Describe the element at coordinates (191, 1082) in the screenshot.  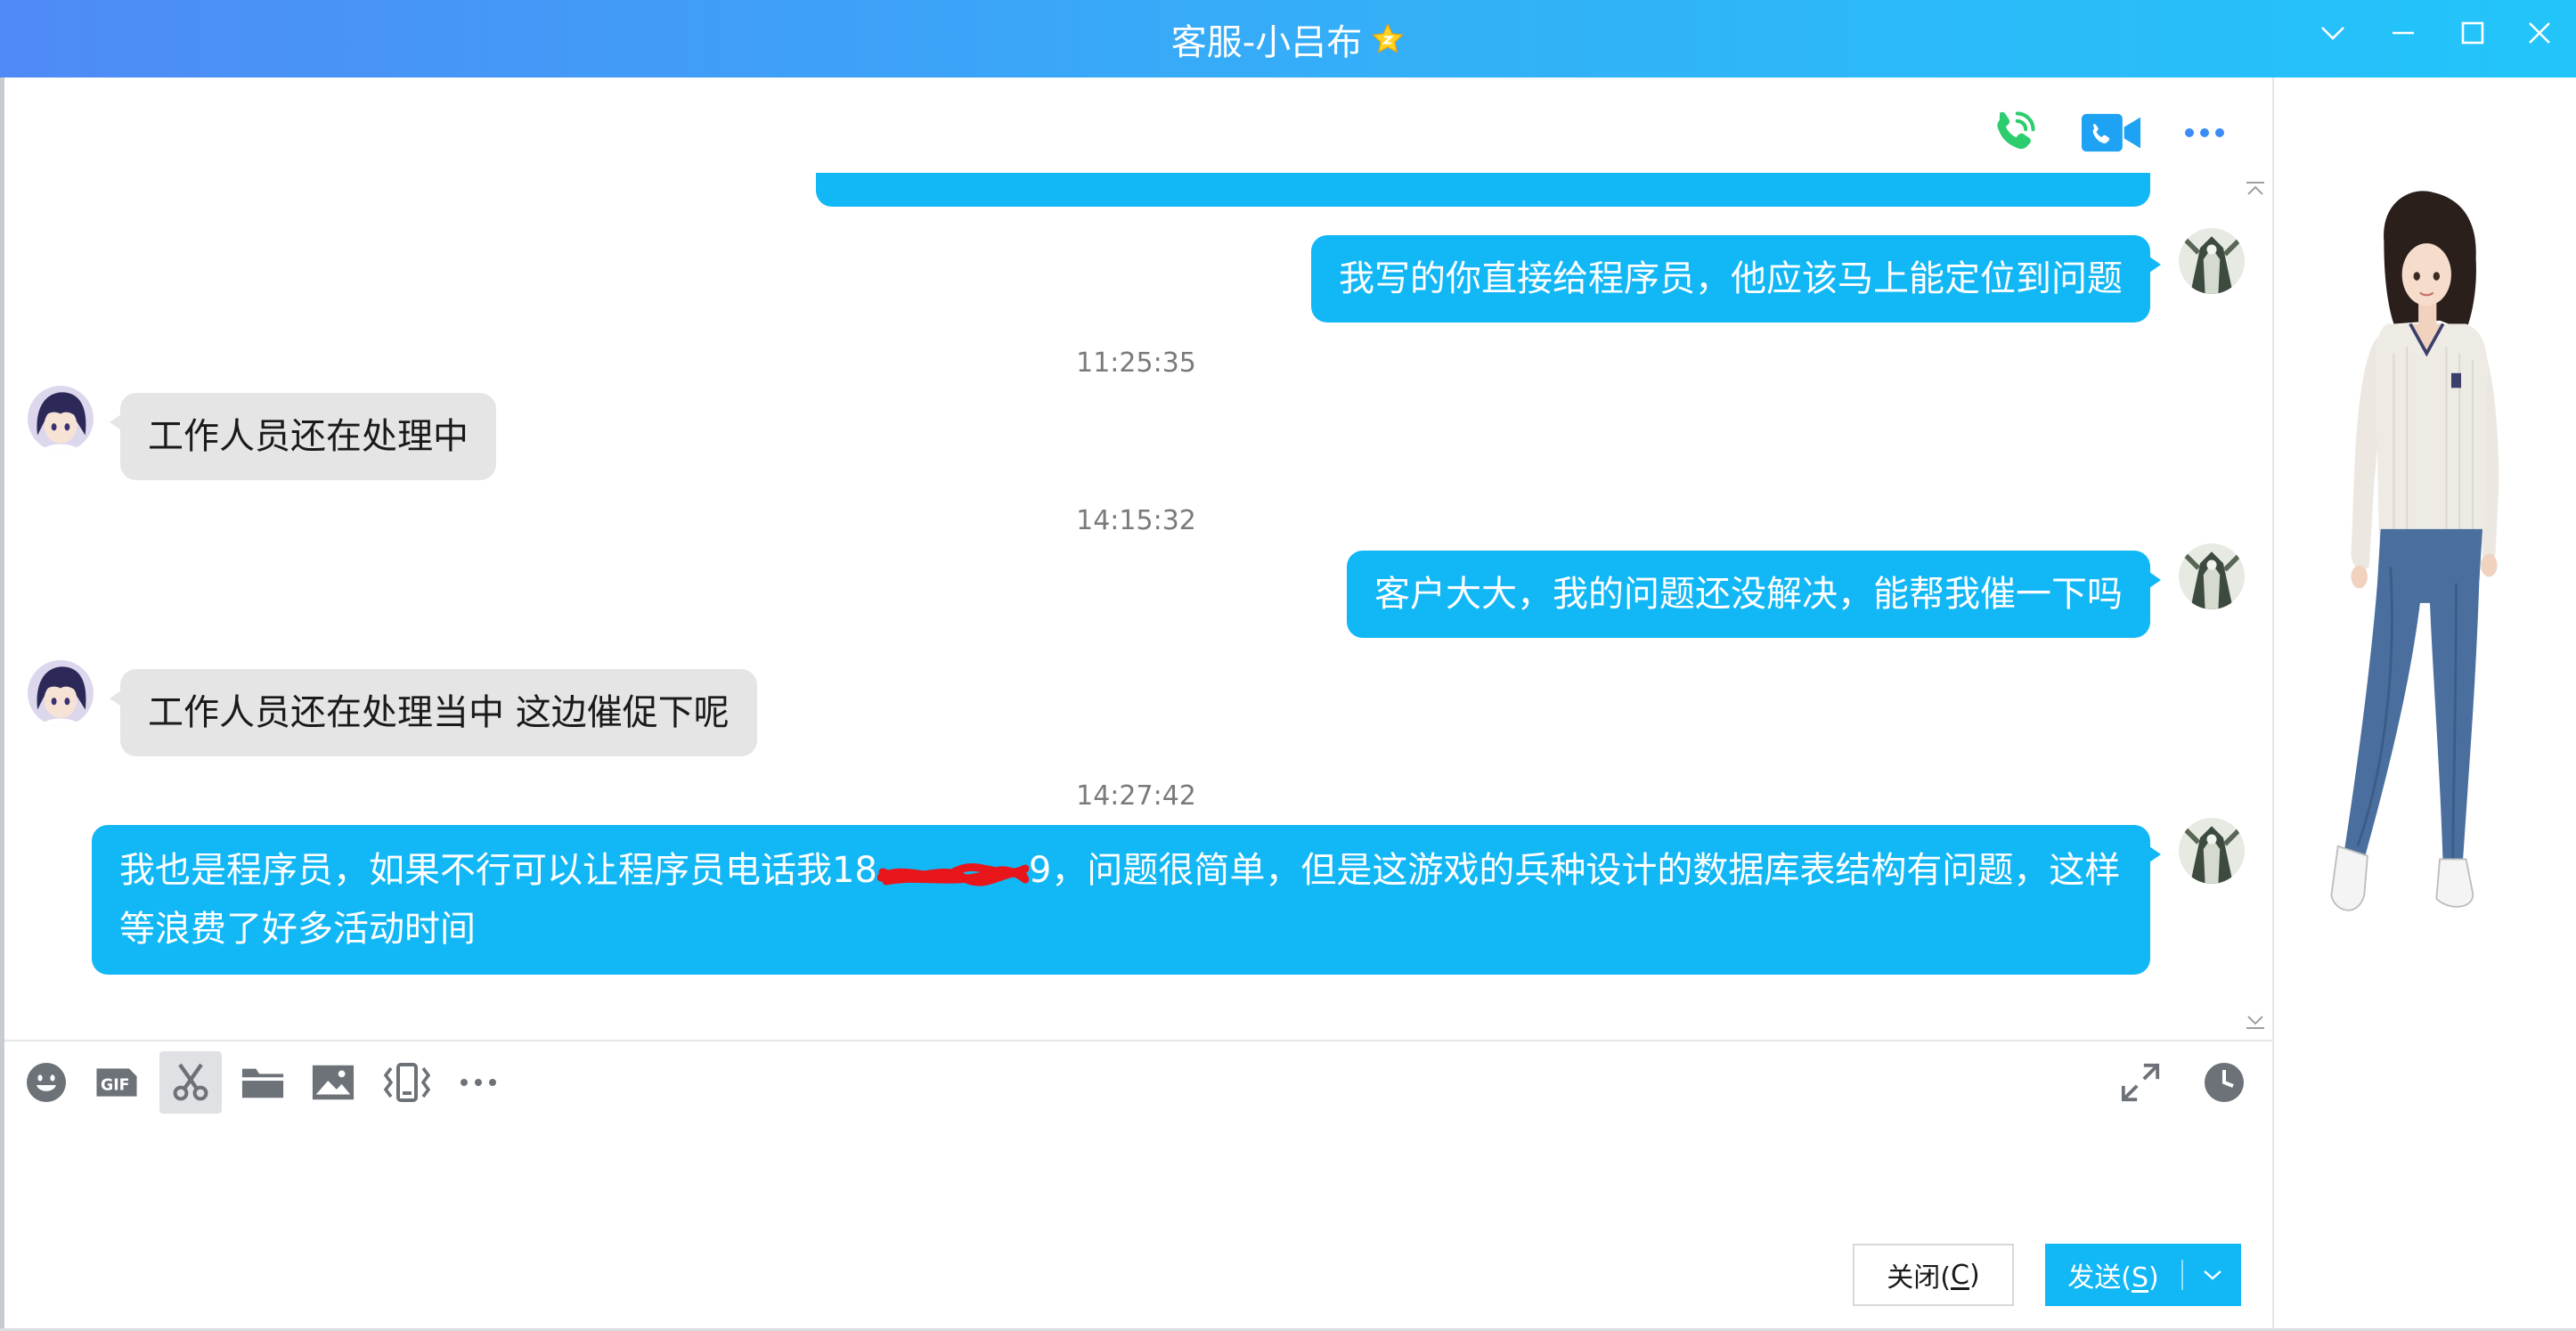
I see `scissors-icon` at that location.